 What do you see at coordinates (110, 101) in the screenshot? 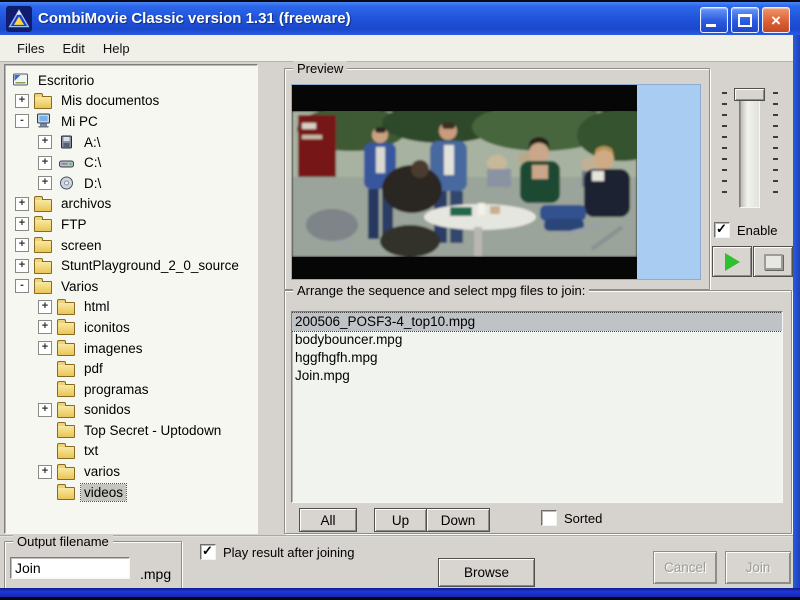
I see `tree-item-label: Mis documentos` at bounding box center [110, 101].